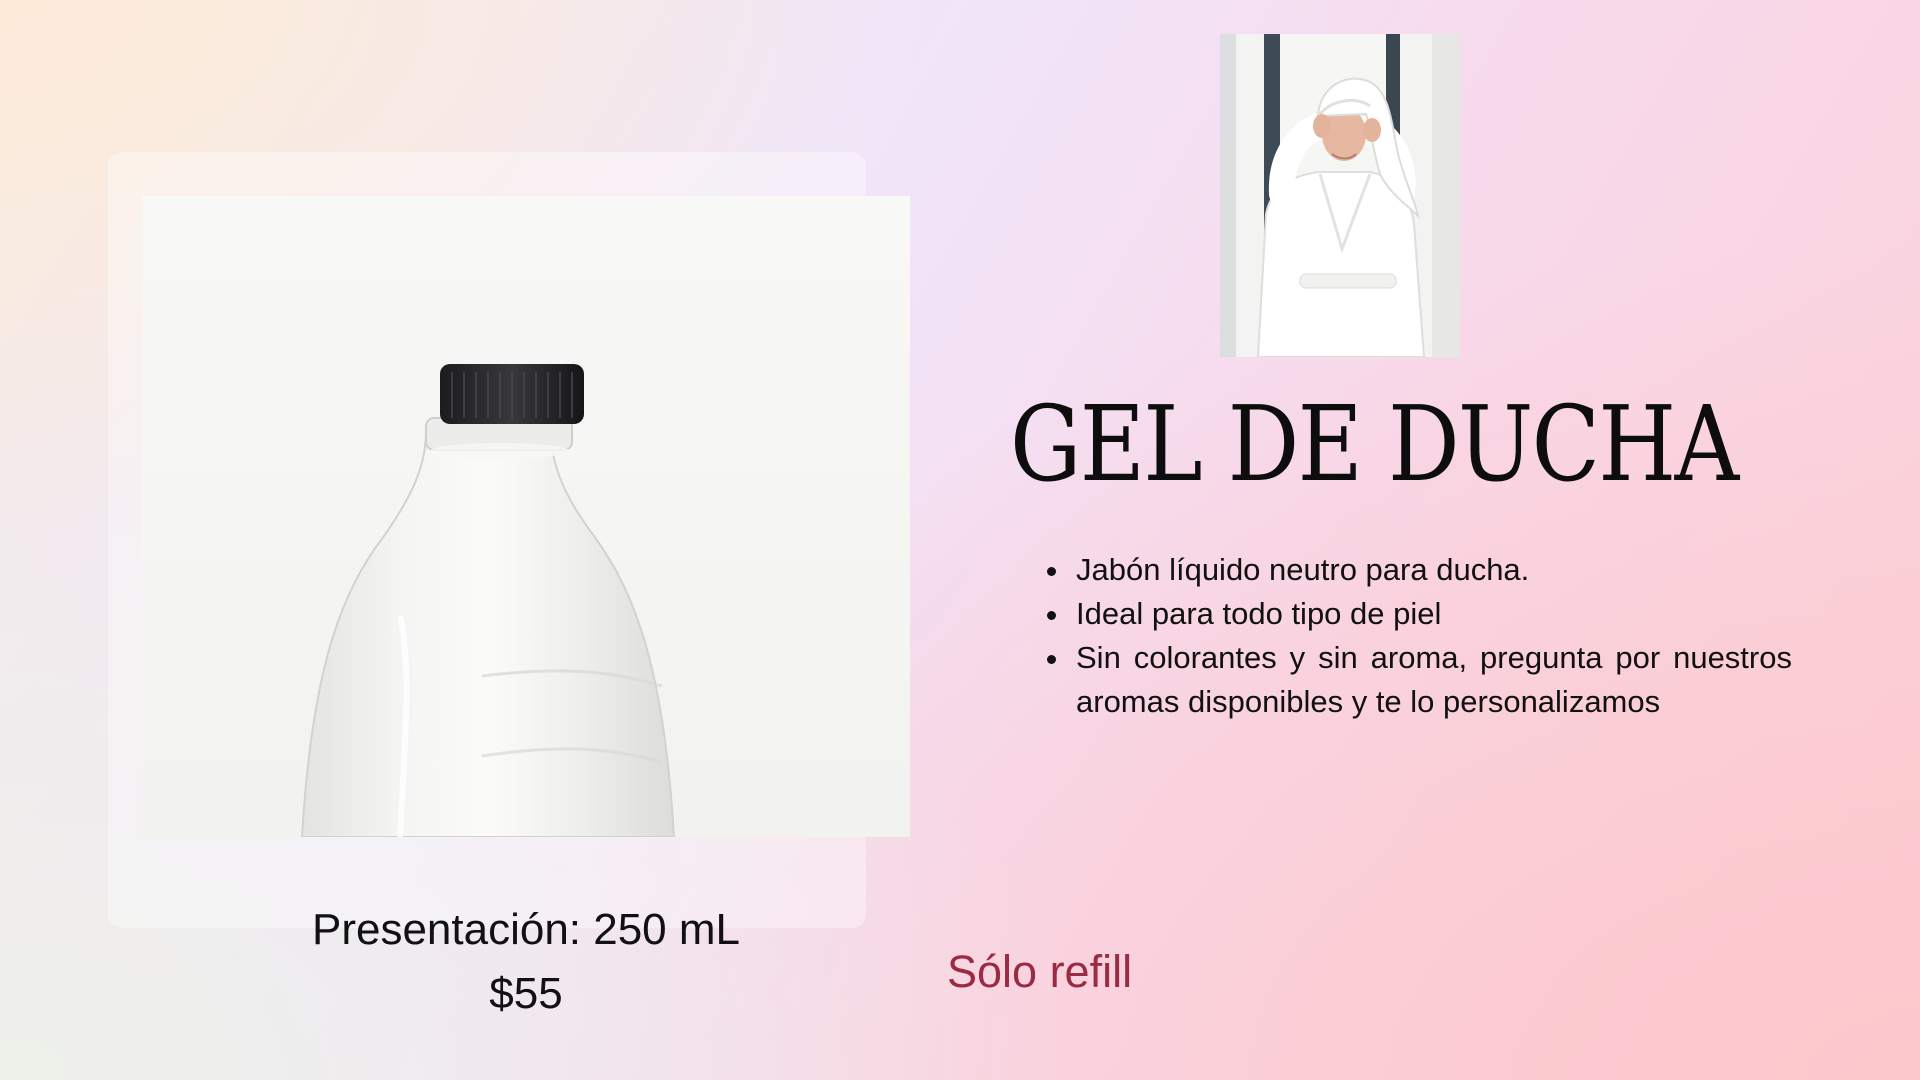 The width and height of the screenshot is (1920, 1080). Describe the element at coordinates (526, 962) in the screenshot. I see `presentation-info: Presentación: 250 mL $55` at that location.